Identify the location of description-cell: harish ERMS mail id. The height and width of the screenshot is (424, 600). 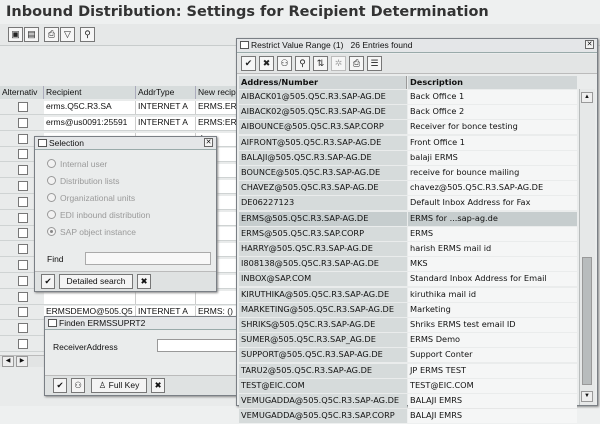
(492, 249).